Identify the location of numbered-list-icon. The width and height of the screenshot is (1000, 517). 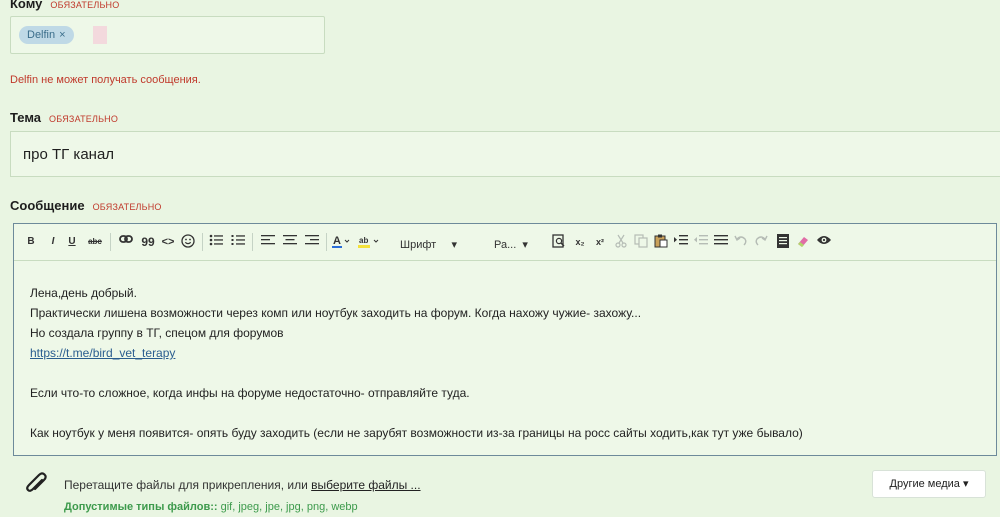
(238, 240).